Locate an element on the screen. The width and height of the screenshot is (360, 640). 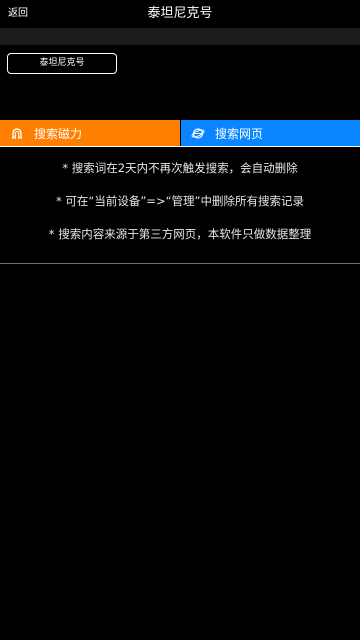
top-bar: 返回 泰坦尼克号 is located at coordinates (180, 14).